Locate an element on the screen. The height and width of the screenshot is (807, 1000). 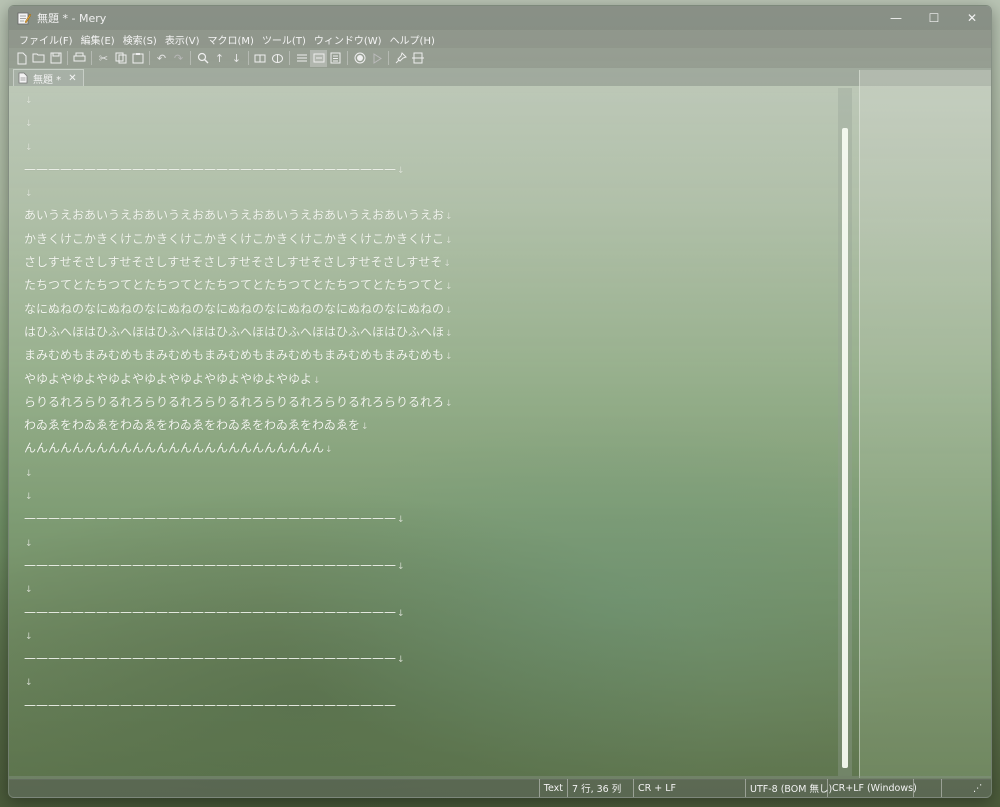
menu-search: 検索(S) is located at coordinates (140, 39).